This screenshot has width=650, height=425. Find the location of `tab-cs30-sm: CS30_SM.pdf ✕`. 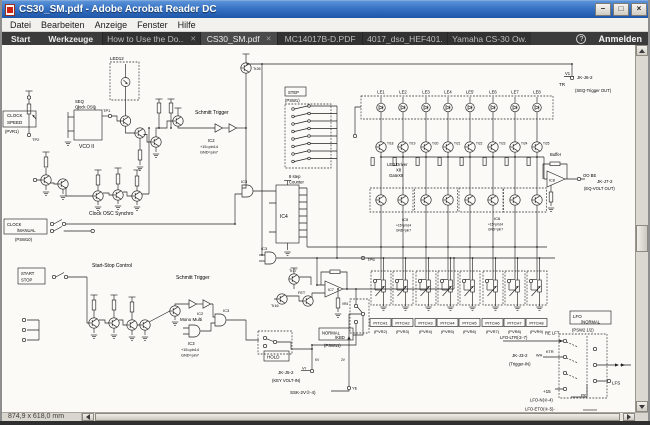

tab-cs30-sm: CS30_SM.pdf ✕ is located at coordinates (239, 38).